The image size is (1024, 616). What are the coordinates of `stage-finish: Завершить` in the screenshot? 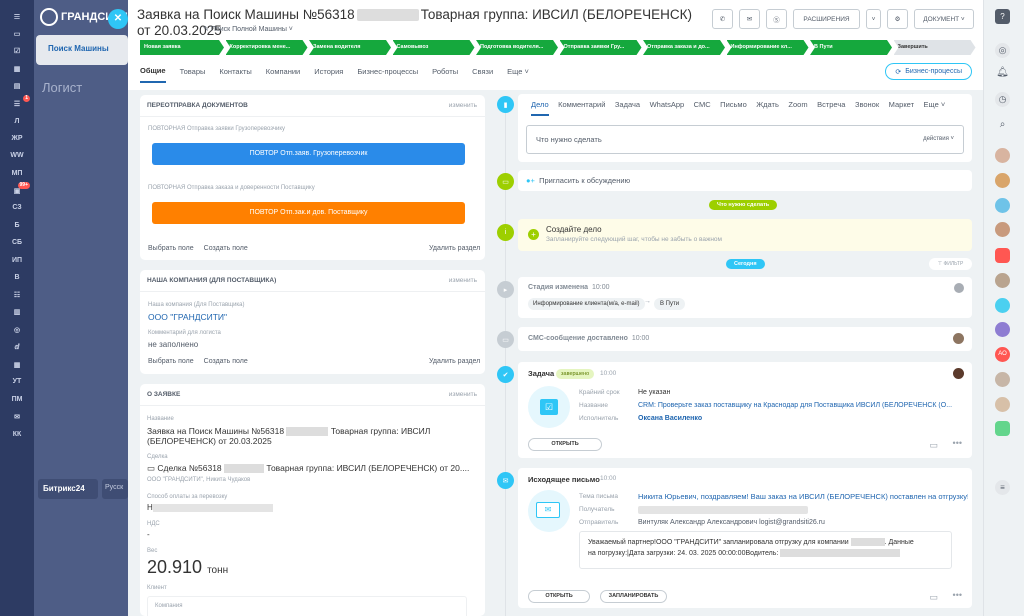 It's located at (935, 47).